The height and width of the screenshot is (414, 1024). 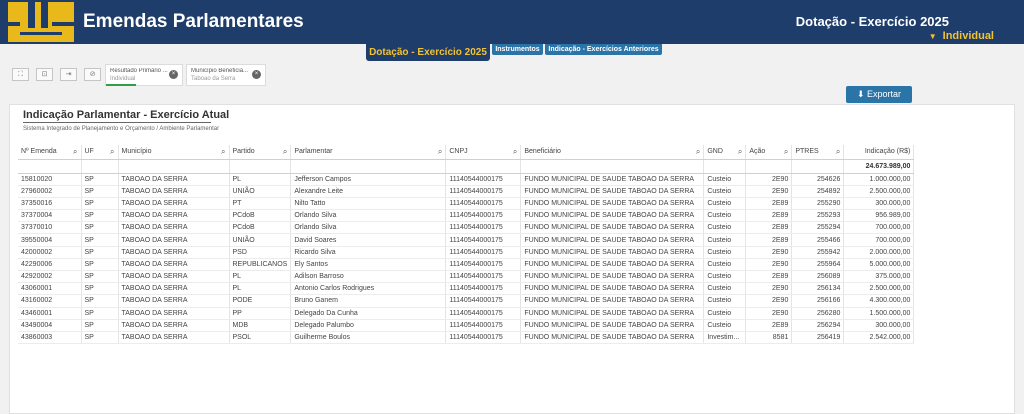 I want to click on filter-tab-municipio: Município Beneficiá... Taboao da Serra ×, so click(x=226, y=75).